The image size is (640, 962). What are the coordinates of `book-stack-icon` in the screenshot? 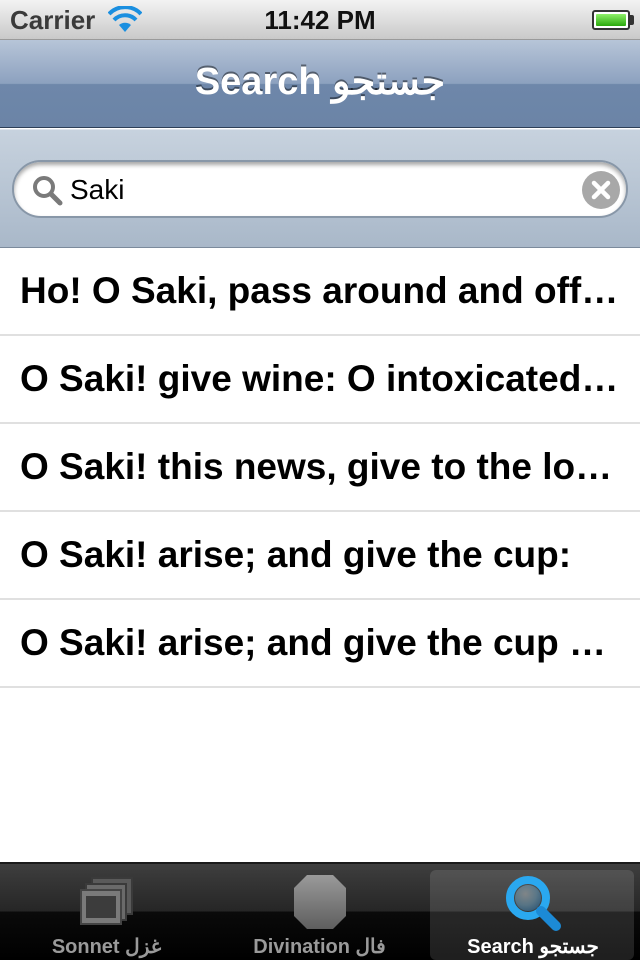 It's located at (106, 901).